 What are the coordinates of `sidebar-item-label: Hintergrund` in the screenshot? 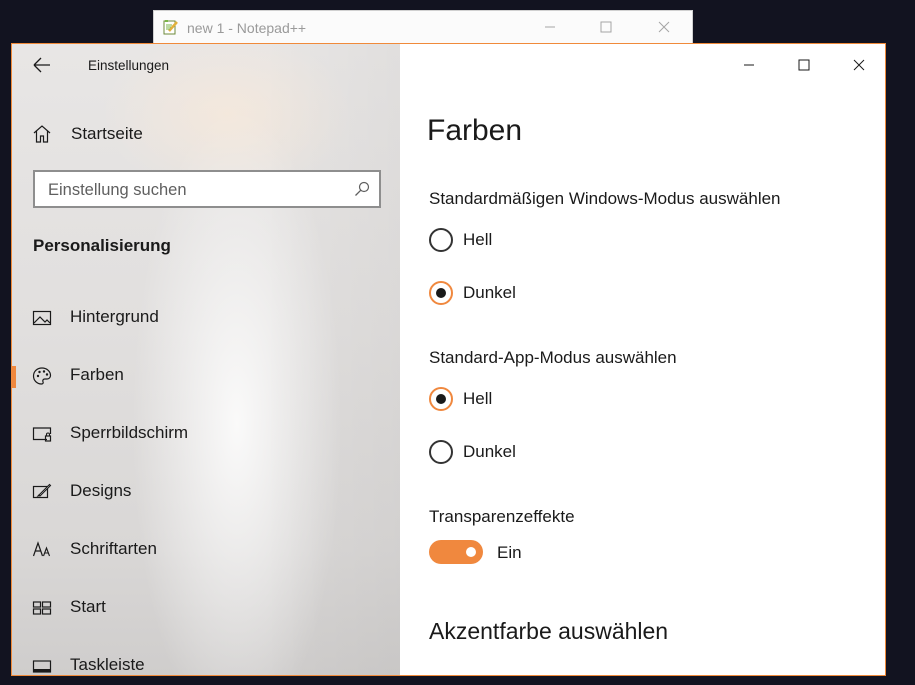 It's located at (114, 316).